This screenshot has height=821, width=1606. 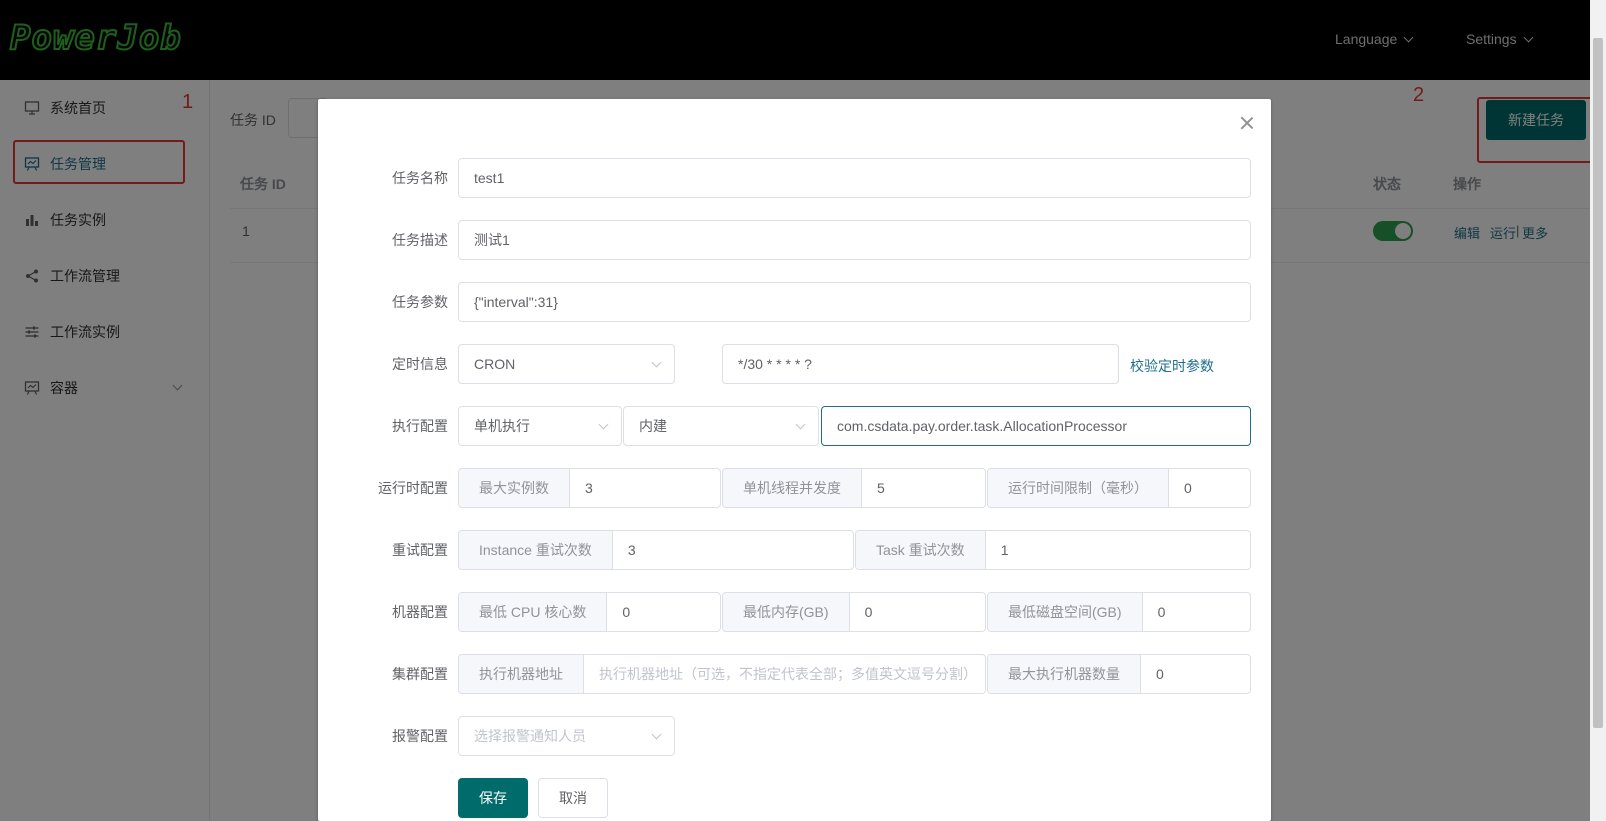 What do you see at coordinates (854, 240) in the screenshot?
I see `task-desc-input: 测试1` at bounding box center [854, 240].